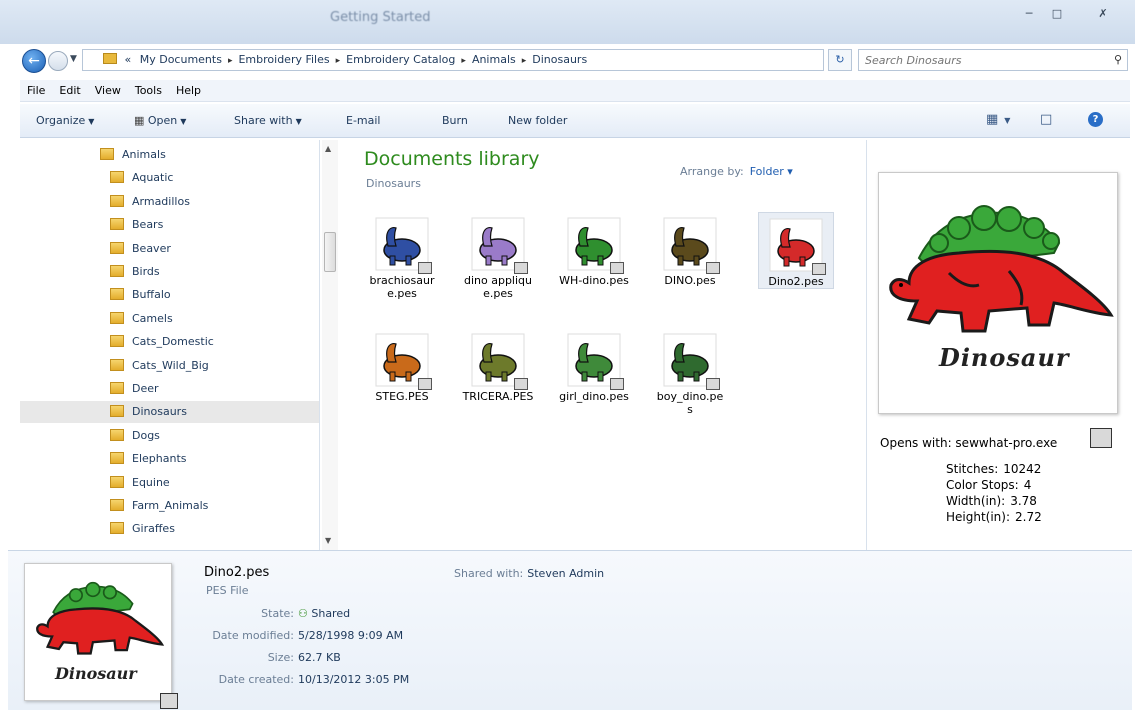  What do you see at coordinates (128, 59) in the screenshot?
I see `address-overflow-icon: «` at bounding box center [128, 59].